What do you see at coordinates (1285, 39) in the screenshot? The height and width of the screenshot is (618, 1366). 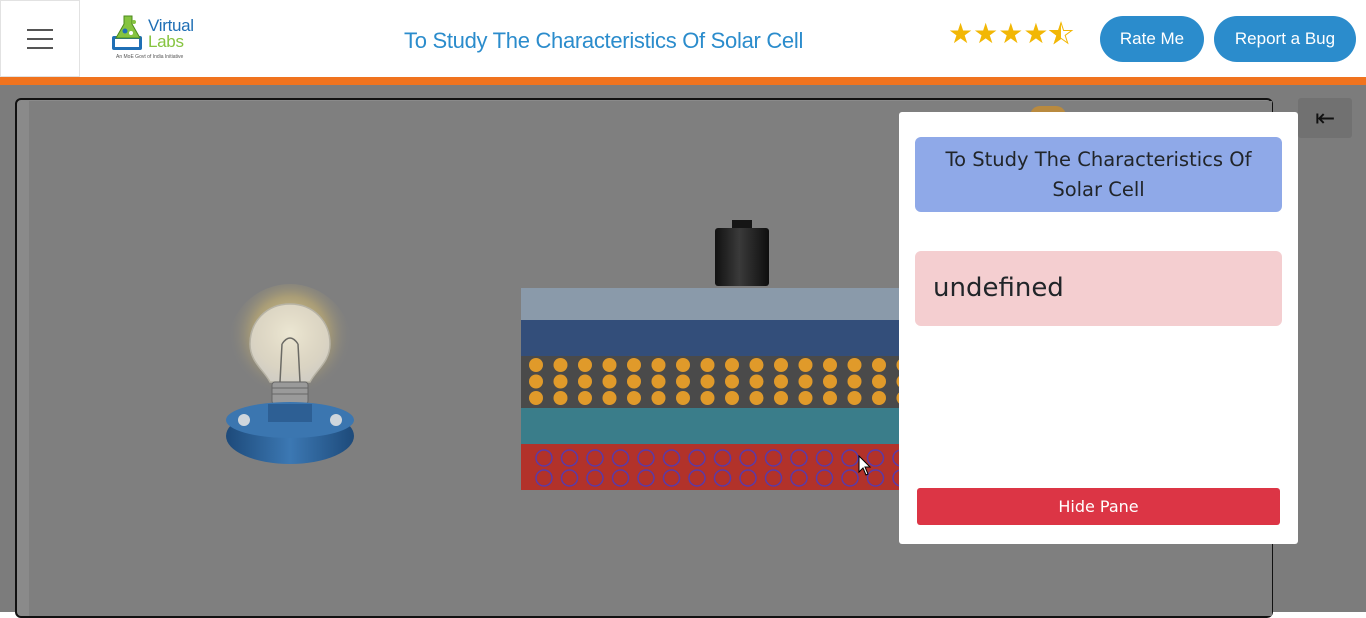 I see `report-bug-button: Report a Bug` at bounding box center [1285, 39].